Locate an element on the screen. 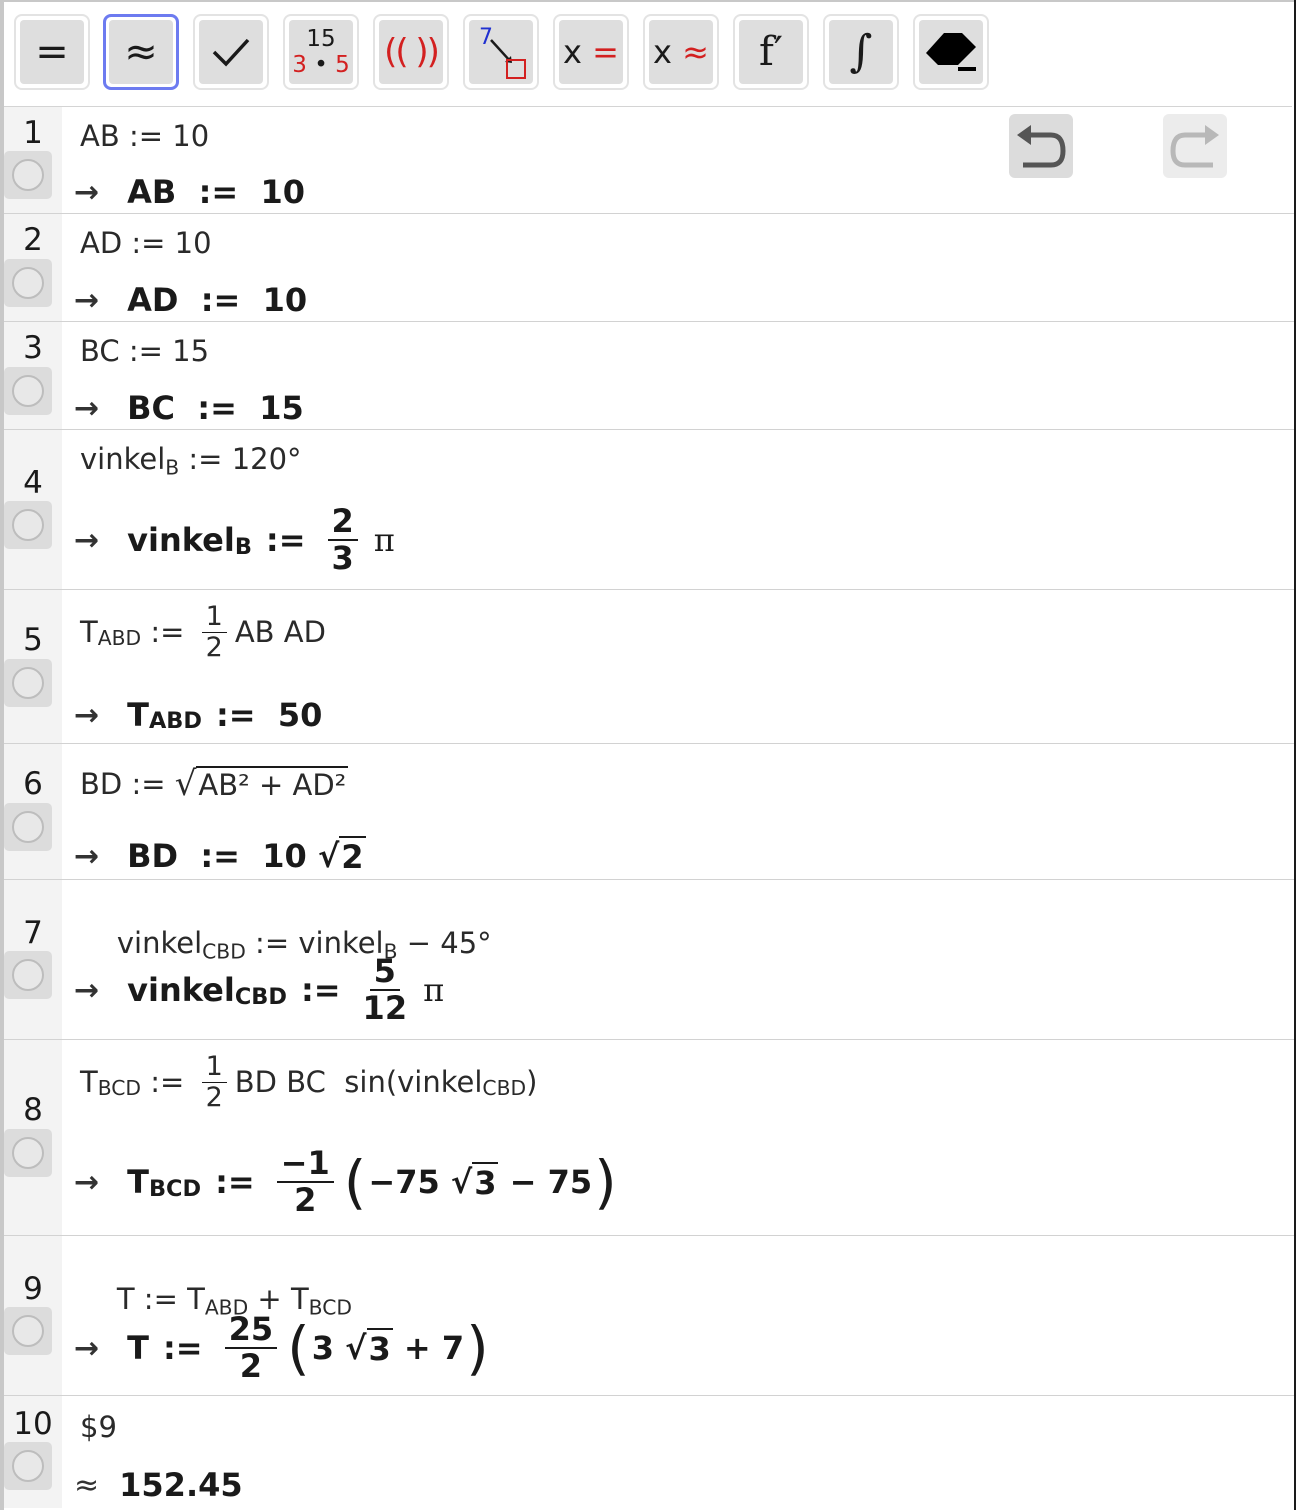  row-output: → vinkel B := 23 π is located at coordinates (234, 540).